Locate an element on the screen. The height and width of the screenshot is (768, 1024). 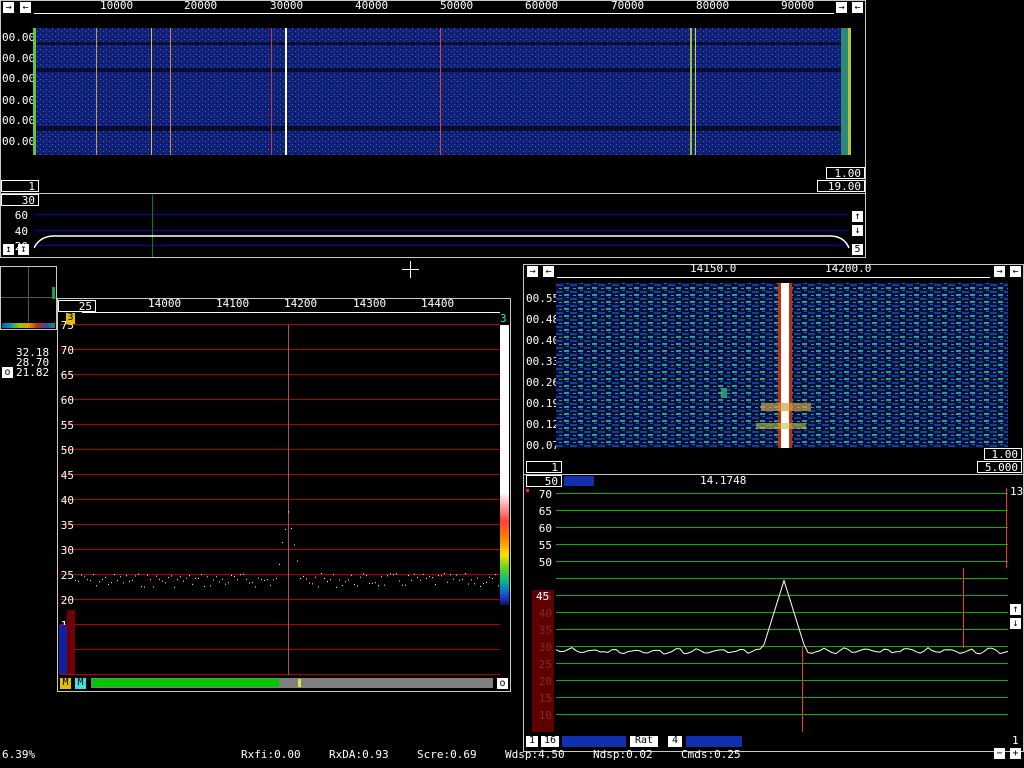
plus-button: + is located at coordinates (1015, 753).